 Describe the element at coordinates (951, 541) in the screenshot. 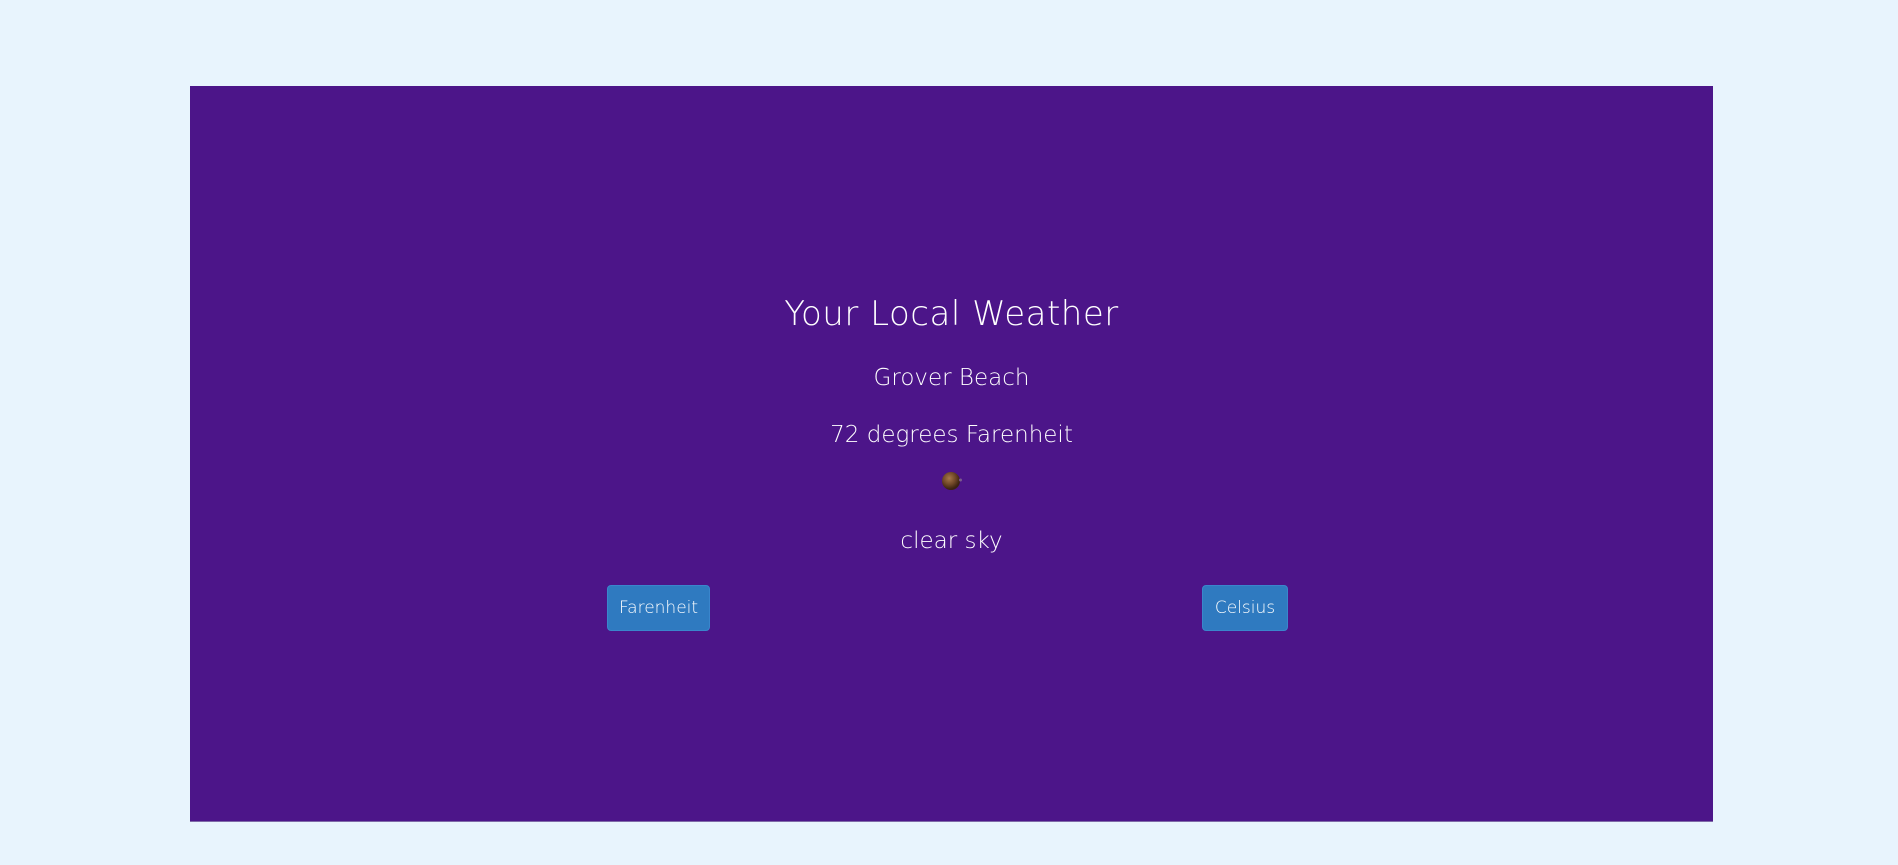

I see `weather-description: clear sky` at that location.